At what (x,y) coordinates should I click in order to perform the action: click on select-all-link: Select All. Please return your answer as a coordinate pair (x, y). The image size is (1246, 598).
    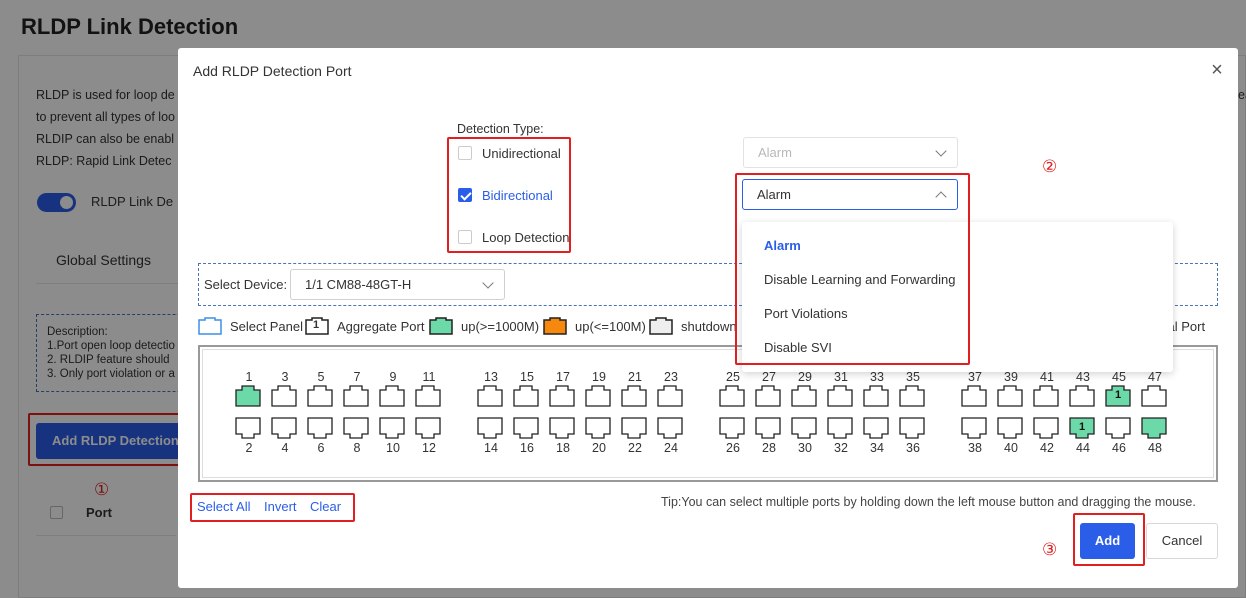
    Looking at the image, I should click on (223, 506).